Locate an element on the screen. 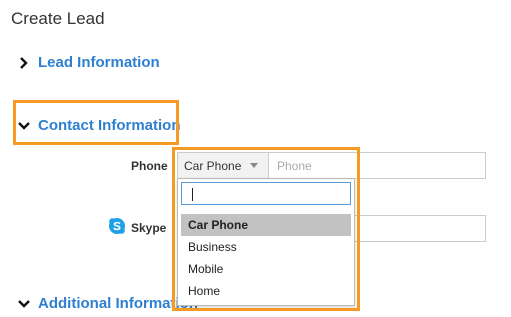  dropdown-option-business: Business is located at coordinates (266, 247).